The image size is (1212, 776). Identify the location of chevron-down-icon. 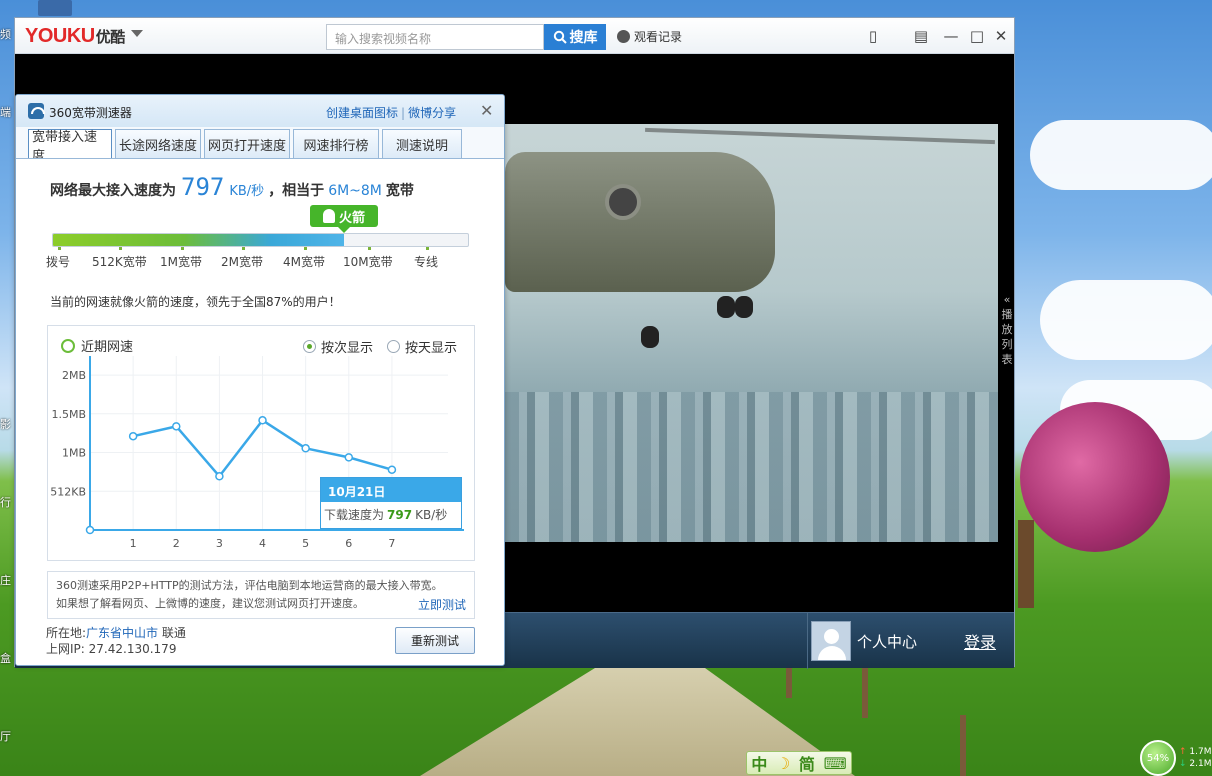
(137, 33).